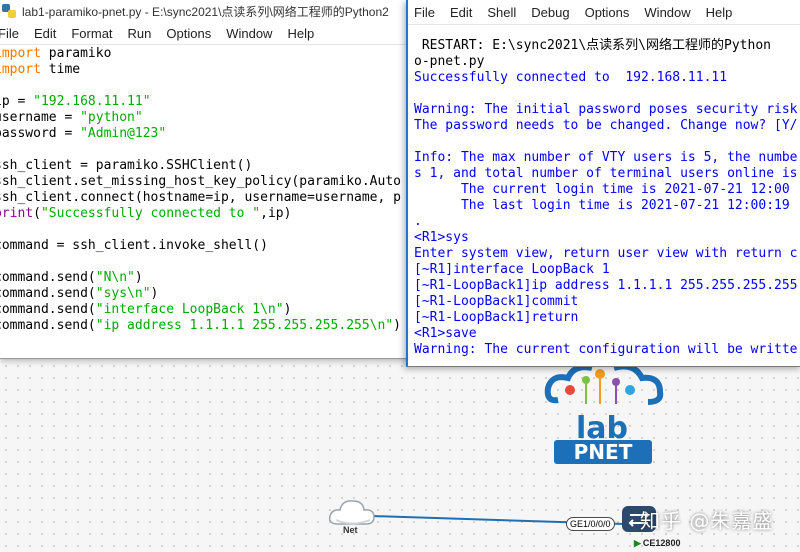 The height and width of the screenshot is (552, 800). Describe the element at coordinates (146, 213) in the screenshot. I see `code-line: print("Successfully connected to ",ip)` at that location.